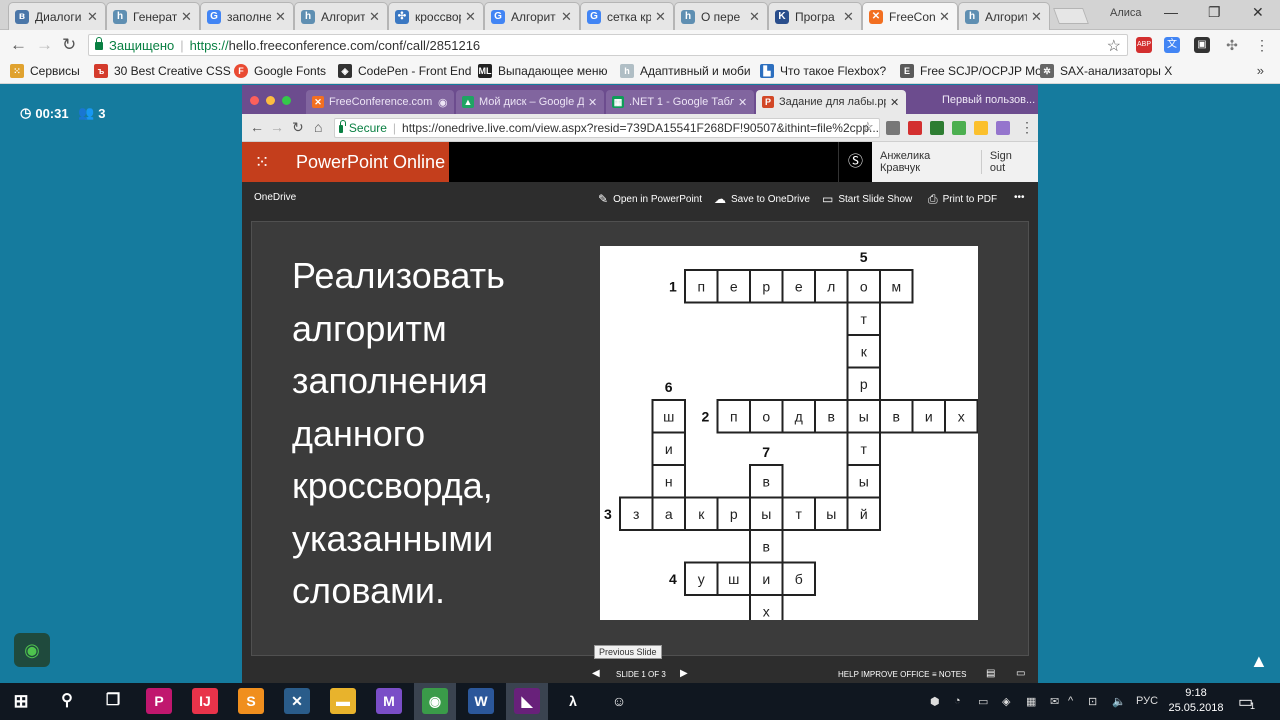  What do you see at coordinates (766, 452) in the screenshot?
I see `crossword-clue-number: 7` at bounding box center [766, 452].